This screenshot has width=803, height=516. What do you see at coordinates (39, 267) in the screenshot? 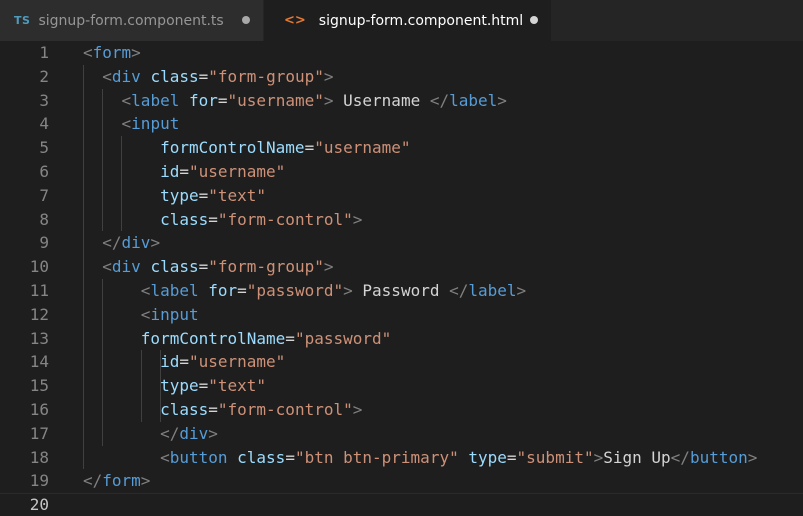
I see `line-number: 10` at bounding box center [39, 267].